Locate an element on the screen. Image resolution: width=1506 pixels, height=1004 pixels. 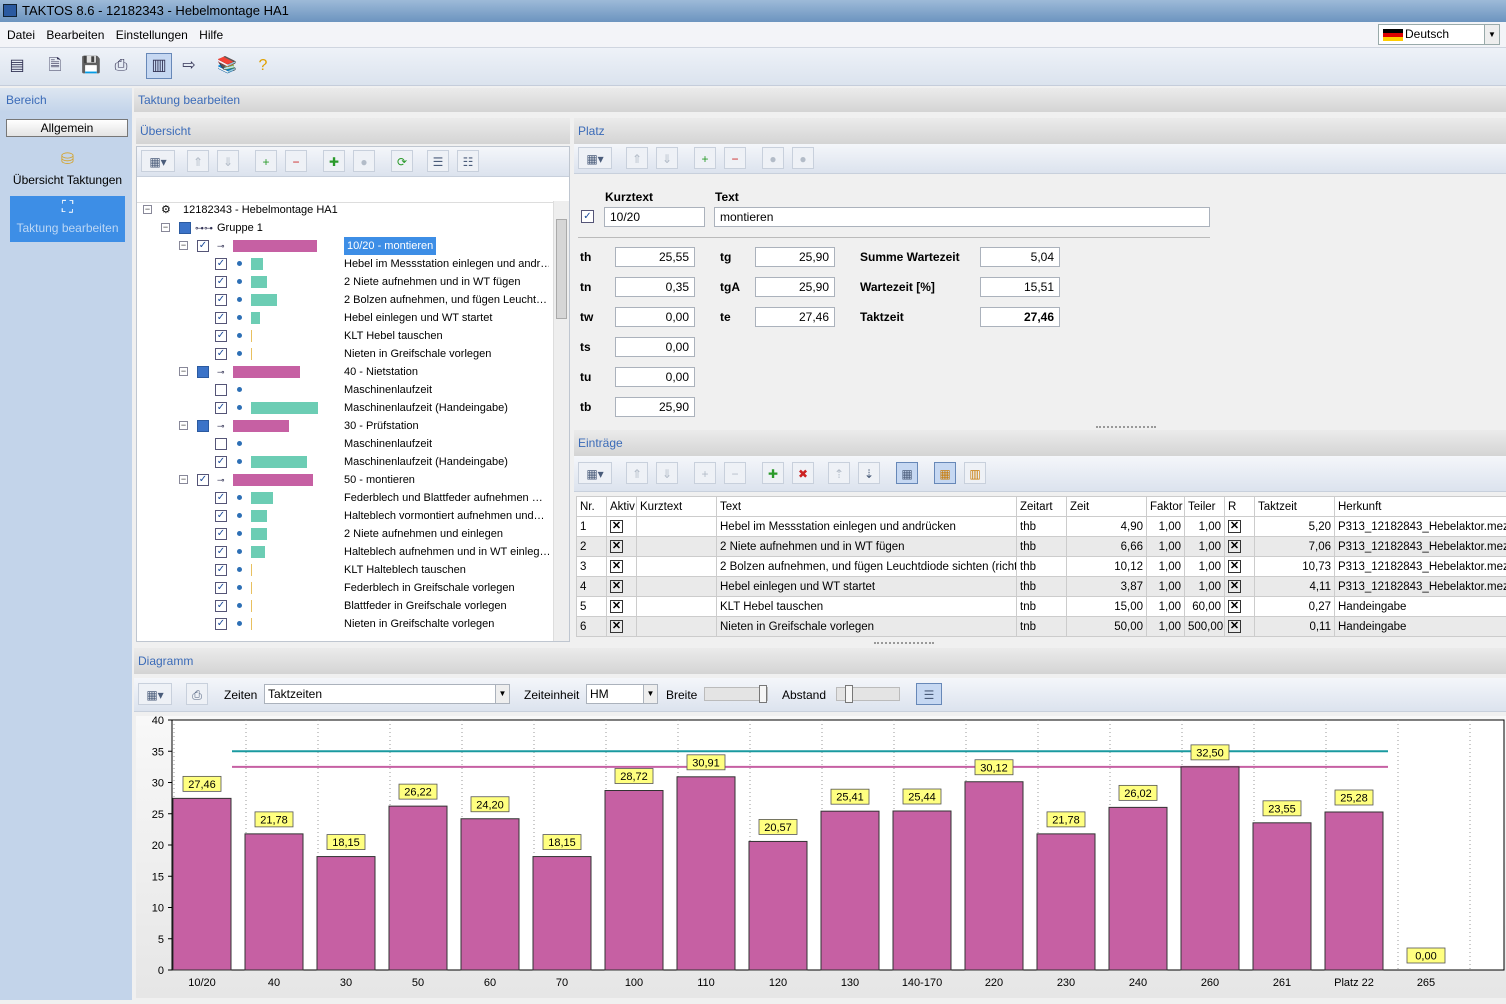
table-cell: 15,00 is located at coordinates (1106, 606).